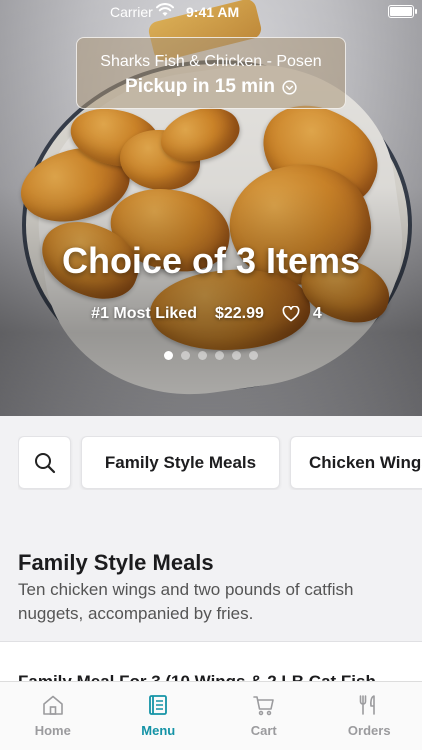 This screenshot has height=750, width=422. I want to click on search-icon, so click(44, 462).